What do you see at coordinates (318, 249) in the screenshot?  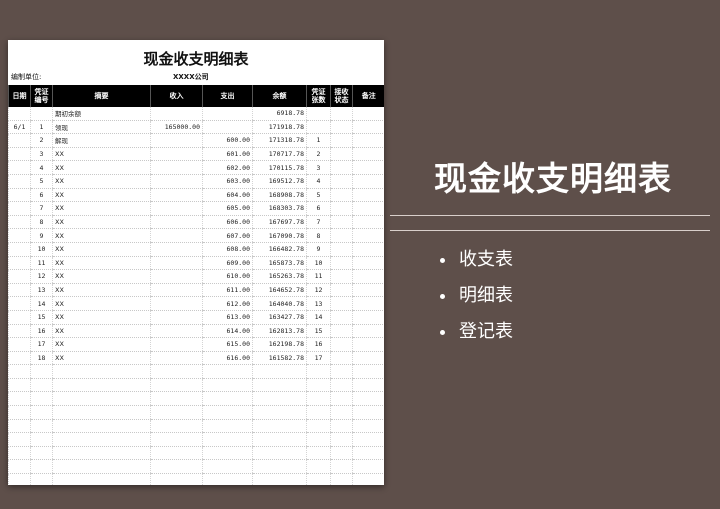 I see `cell-count: 9` at bounding box center [318, 249].